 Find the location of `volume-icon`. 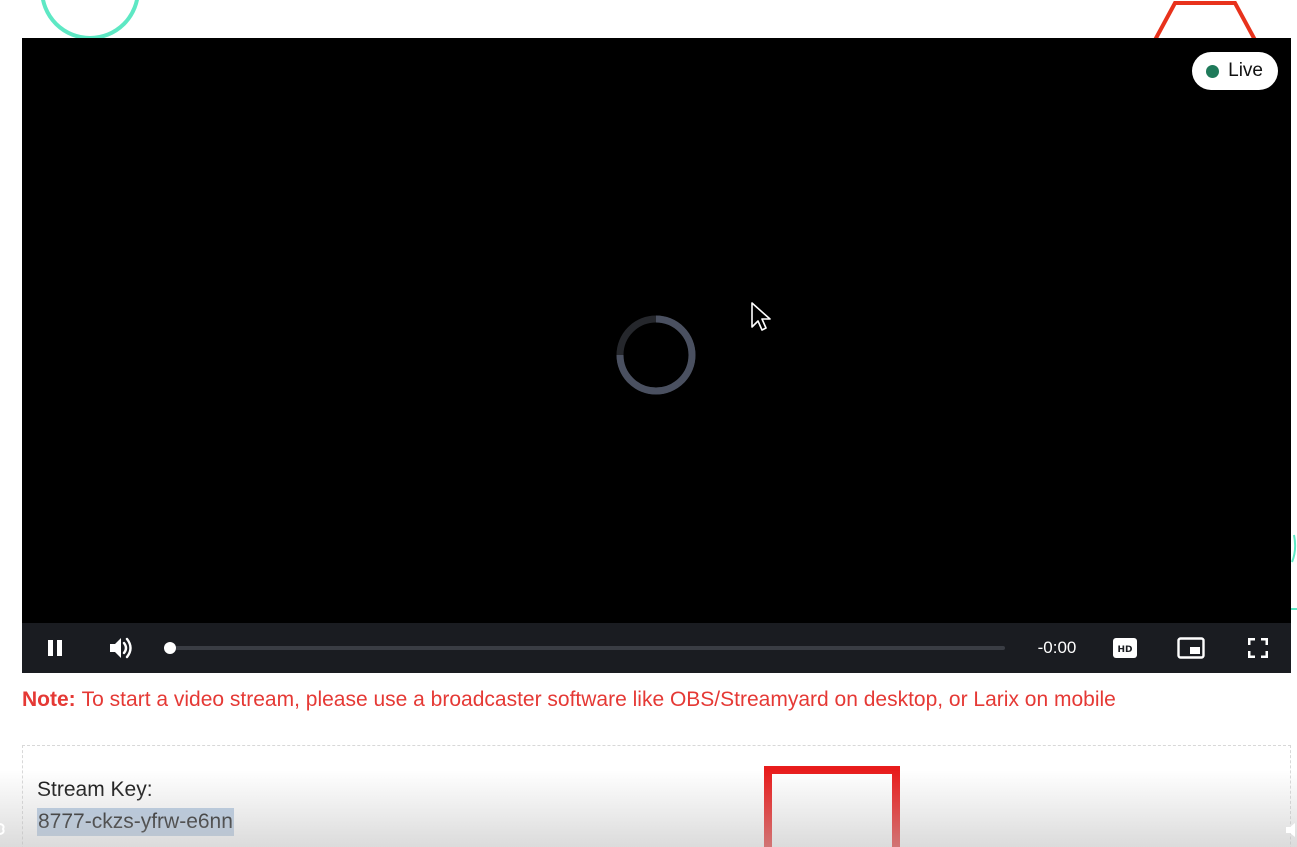

volume-icon is located at coordinates (121, 648).